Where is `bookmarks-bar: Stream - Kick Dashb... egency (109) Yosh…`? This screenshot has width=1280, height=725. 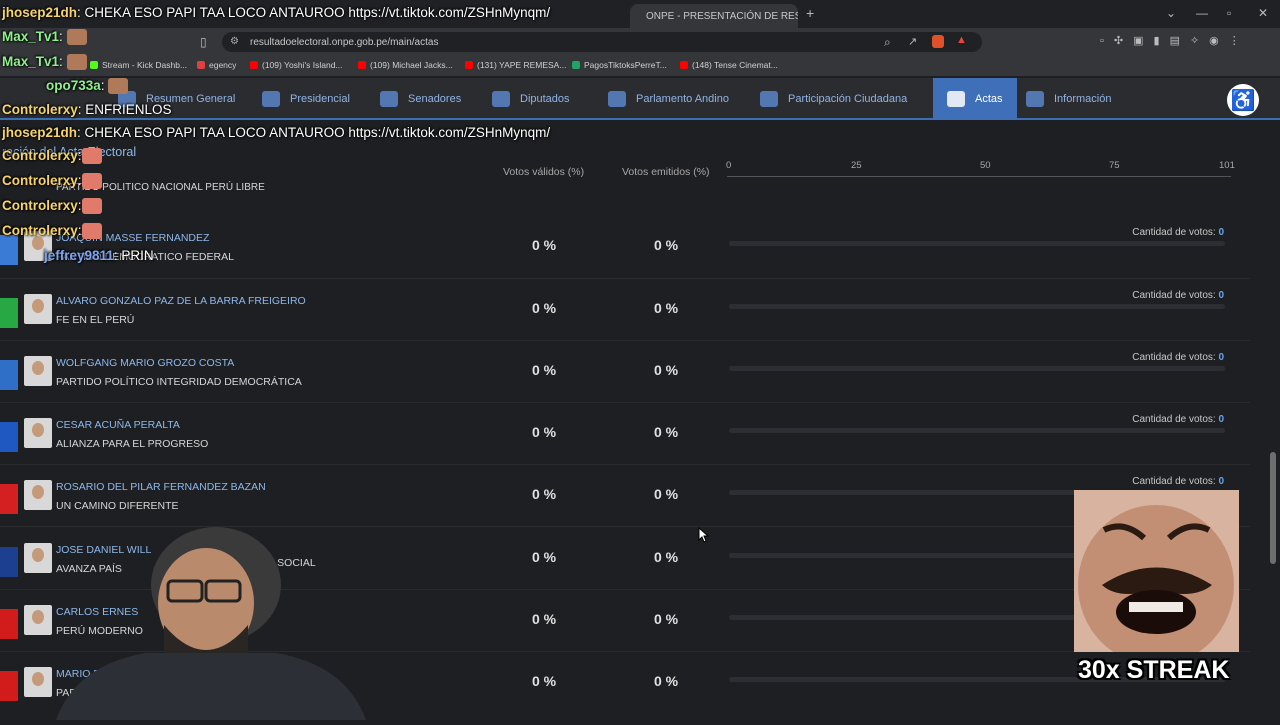
bookmarks-bar: Stream - Kick Dashb... egency (109) Yosh… is located at coordinates (640, 66).